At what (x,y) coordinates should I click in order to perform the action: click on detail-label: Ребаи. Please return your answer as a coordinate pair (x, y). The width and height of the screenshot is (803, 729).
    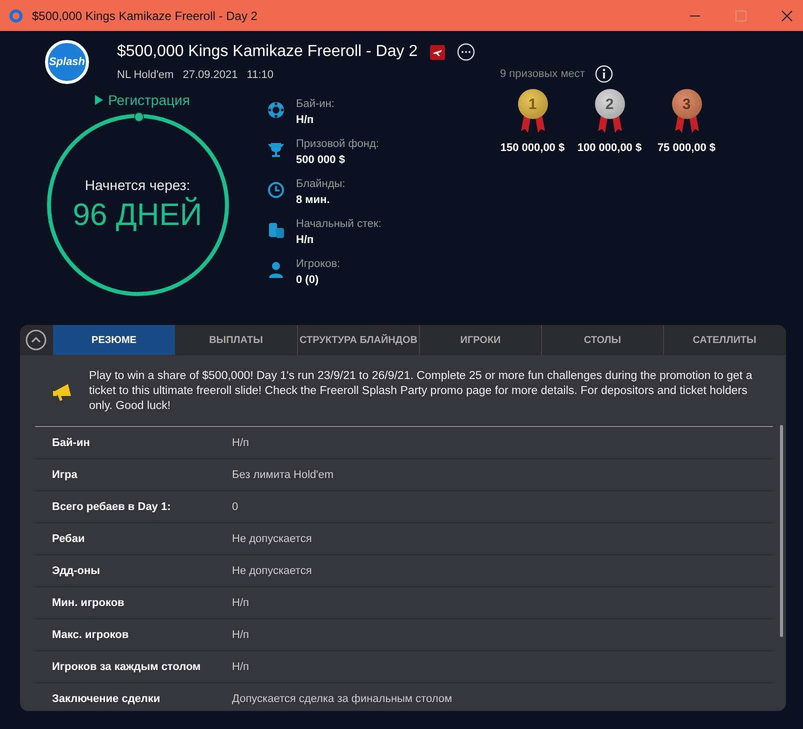
    Looking at the image, I should click on (69, 538).